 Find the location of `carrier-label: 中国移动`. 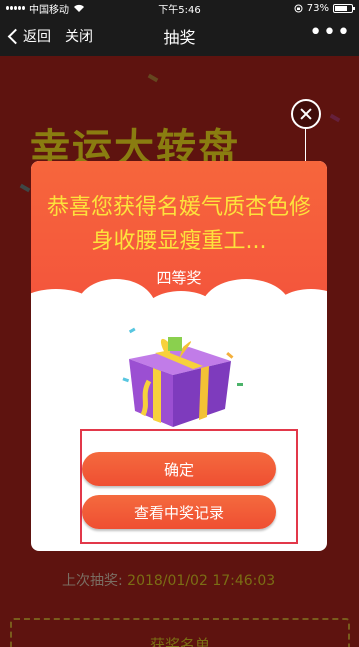

carrier-label: 中国移动 is located at coordinates (49, 10).